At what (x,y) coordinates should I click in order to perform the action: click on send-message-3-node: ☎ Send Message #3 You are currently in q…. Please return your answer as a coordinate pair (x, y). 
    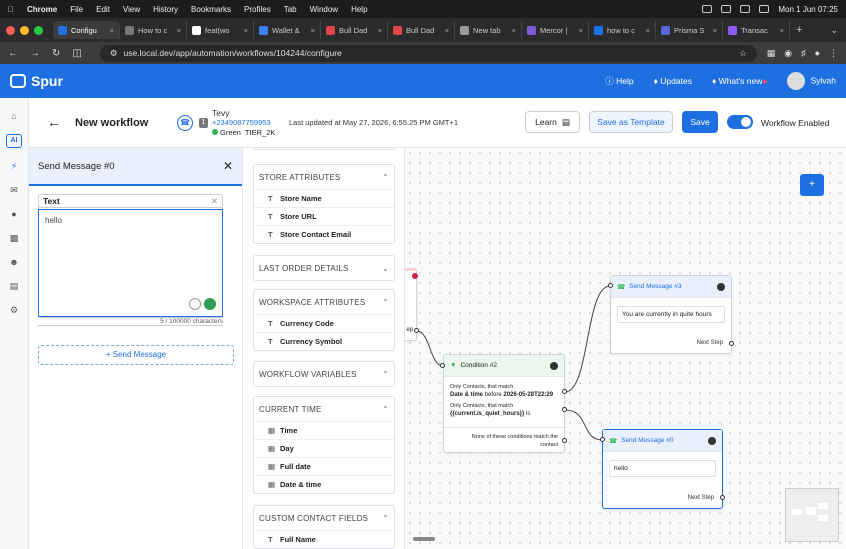
    Looking at the image, I should click on (671, 314).